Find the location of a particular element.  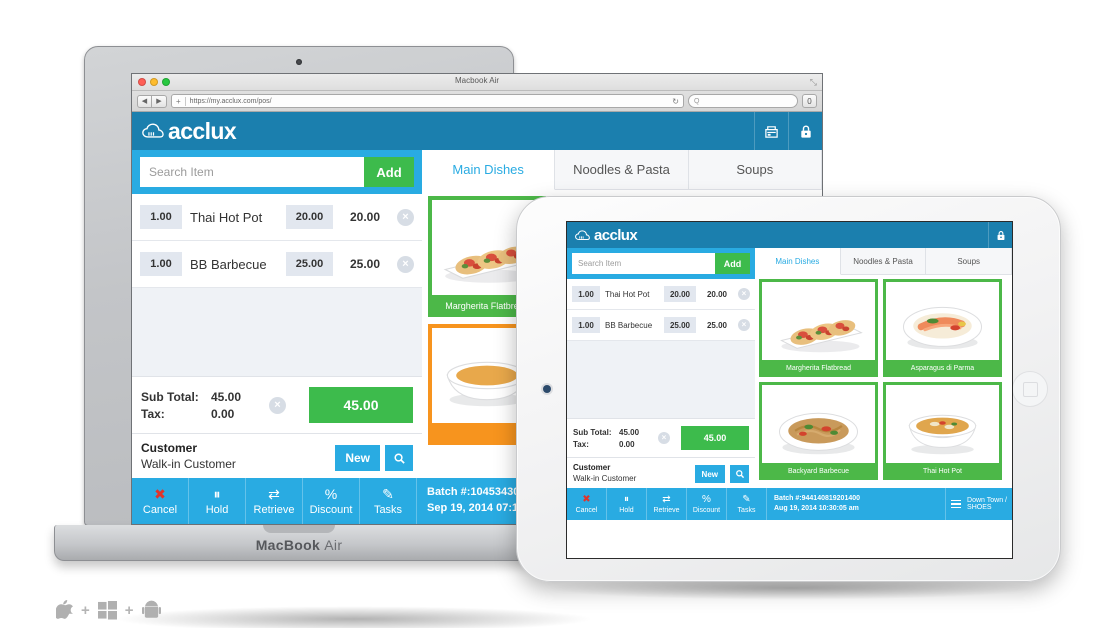

product-card: Asparagus di Parma is located at coordinates (942, 328).